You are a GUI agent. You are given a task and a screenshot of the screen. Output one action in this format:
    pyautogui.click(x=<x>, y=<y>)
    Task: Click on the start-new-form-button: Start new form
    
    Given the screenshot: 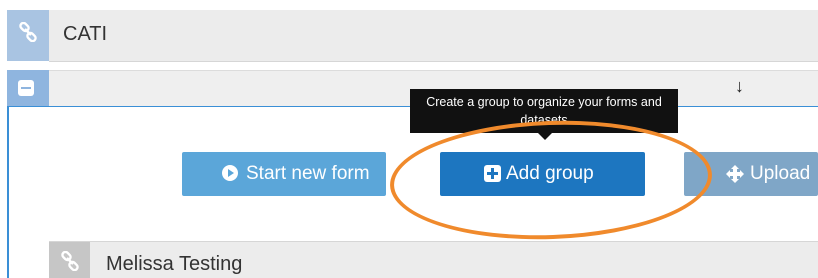 What is the action you would take?
    pyautogui.click(x=284, y=174)
    